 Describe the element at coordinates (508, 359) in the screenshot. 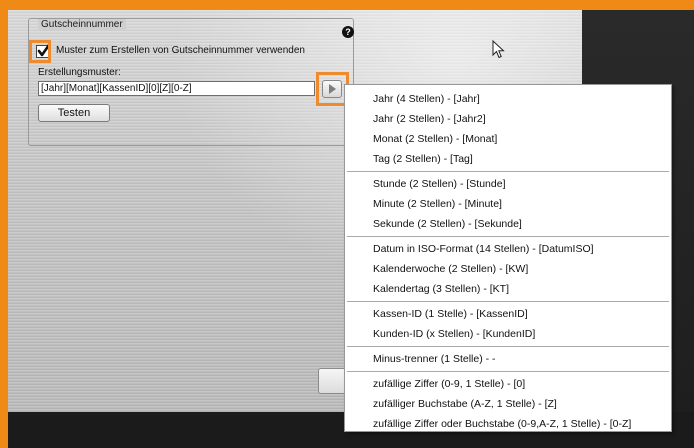

I see `menu-item-minus: Minus-trenner (1 Stelle) - -` at that location.